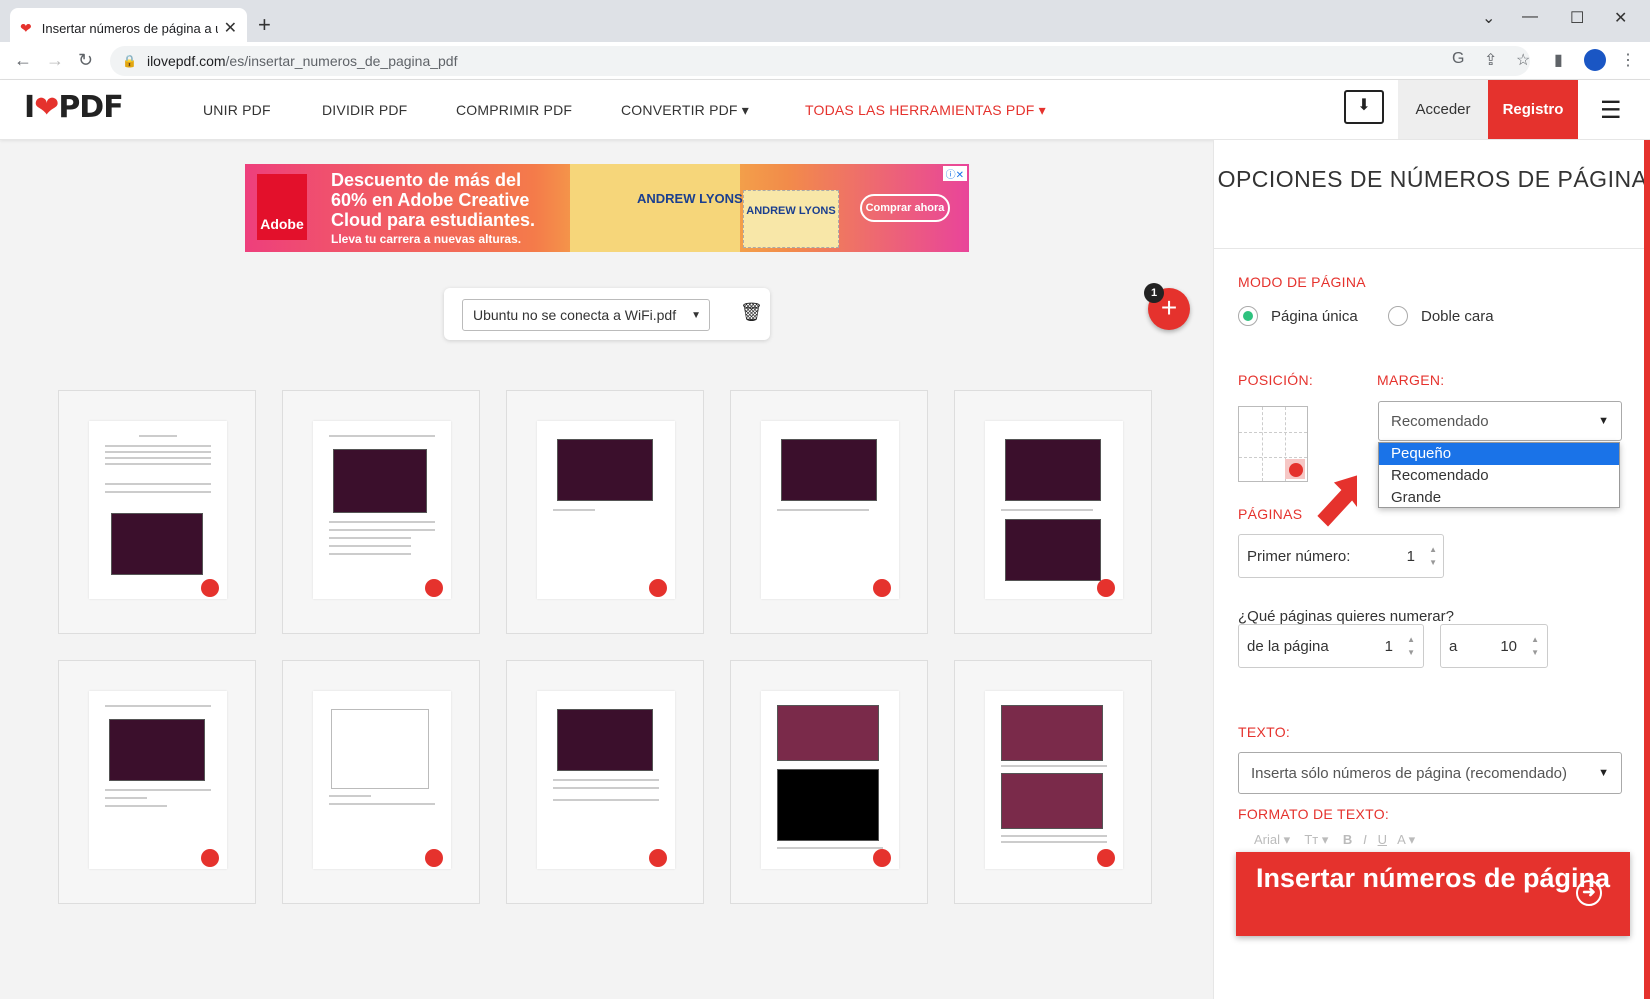 This screenshot has width=1650, height=999. What do you see at coordinates (1508, 646) in the screenshot?
I see `to-page-value: 10` at bounding box center [1508, 646].